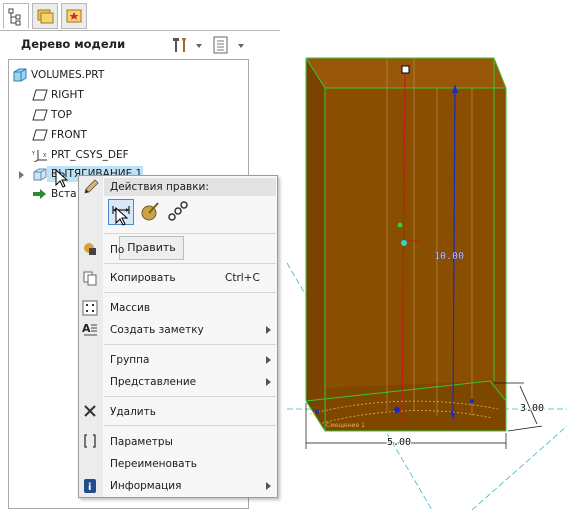  Describe the element at coordinates (91, 186) in the screenshot. I see `pencil-icon` at that location.